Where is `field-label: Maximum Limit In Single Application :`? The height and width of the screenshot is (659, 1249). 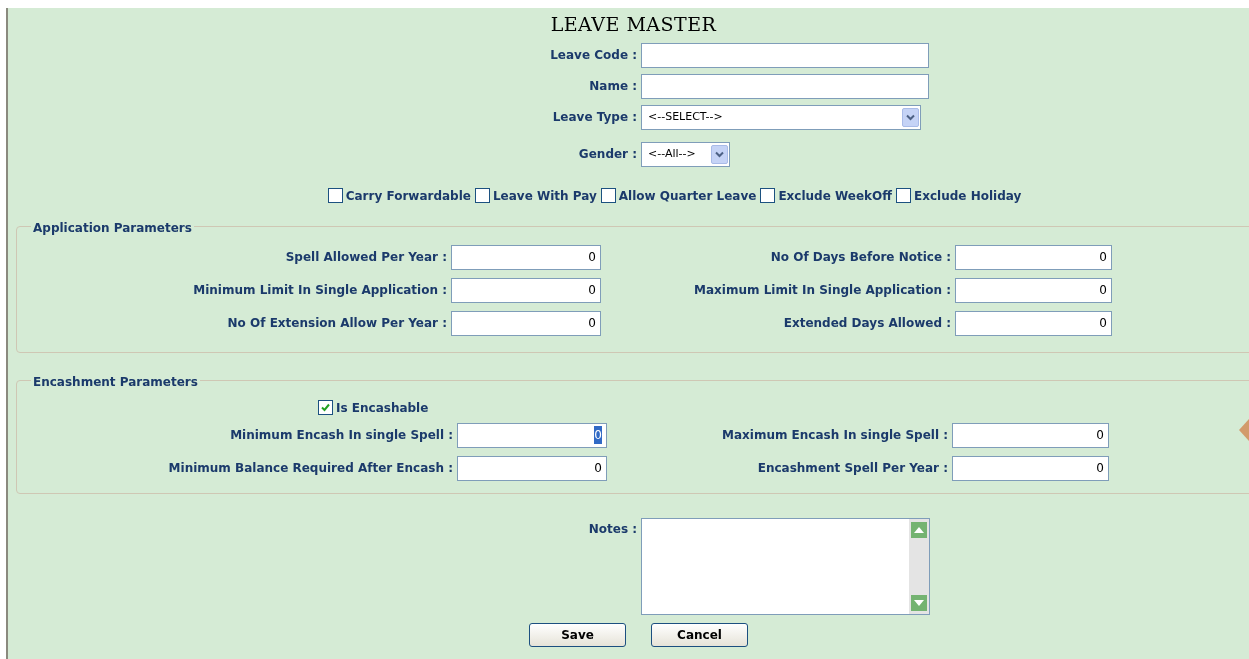
field-label: Maximum Limit In Single Application : is located at coordinates (822, 290).